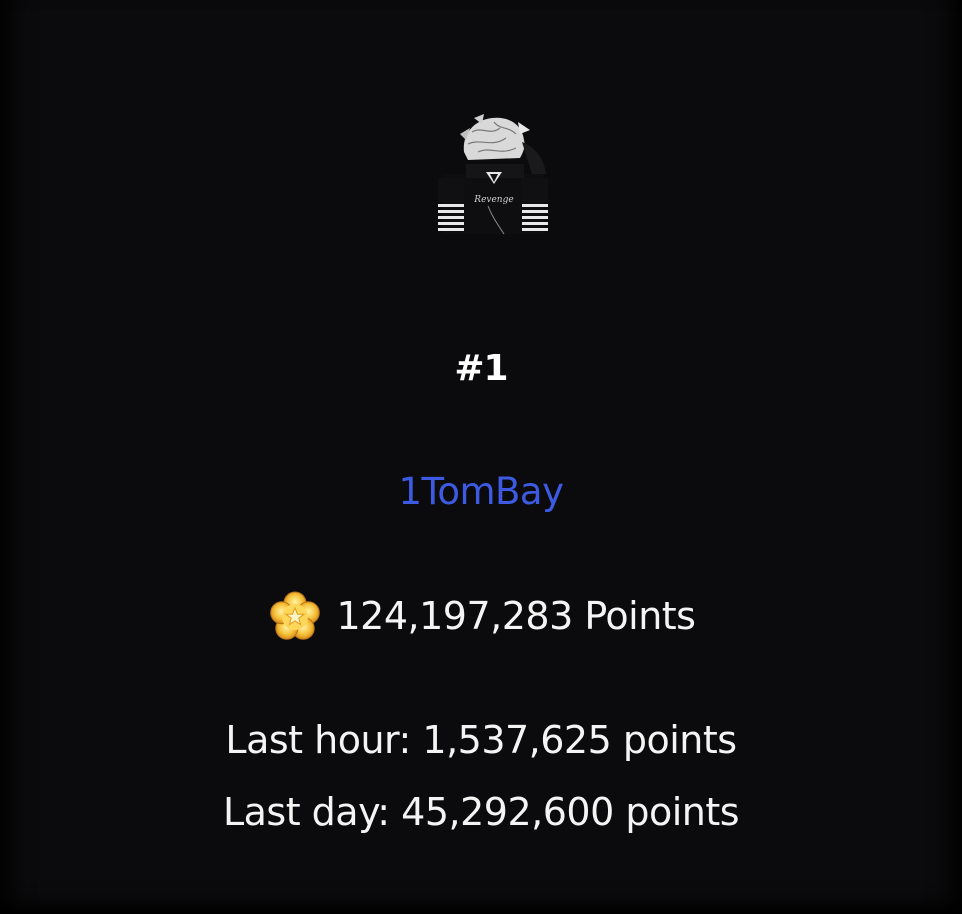  I want to click on star-flower-icon, so click(294, 615).